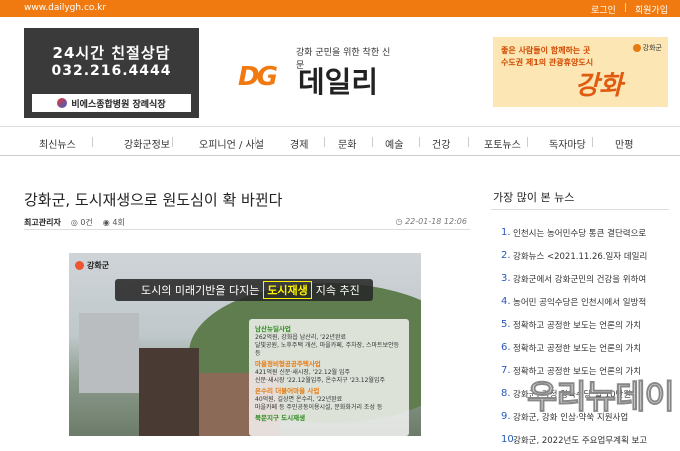  What do you see at coordinates (300, 337) in the screenshot?
I see `project-detail: 262억원, 강화읍 남산리, '22년완료` at bounding box center [300, 337].